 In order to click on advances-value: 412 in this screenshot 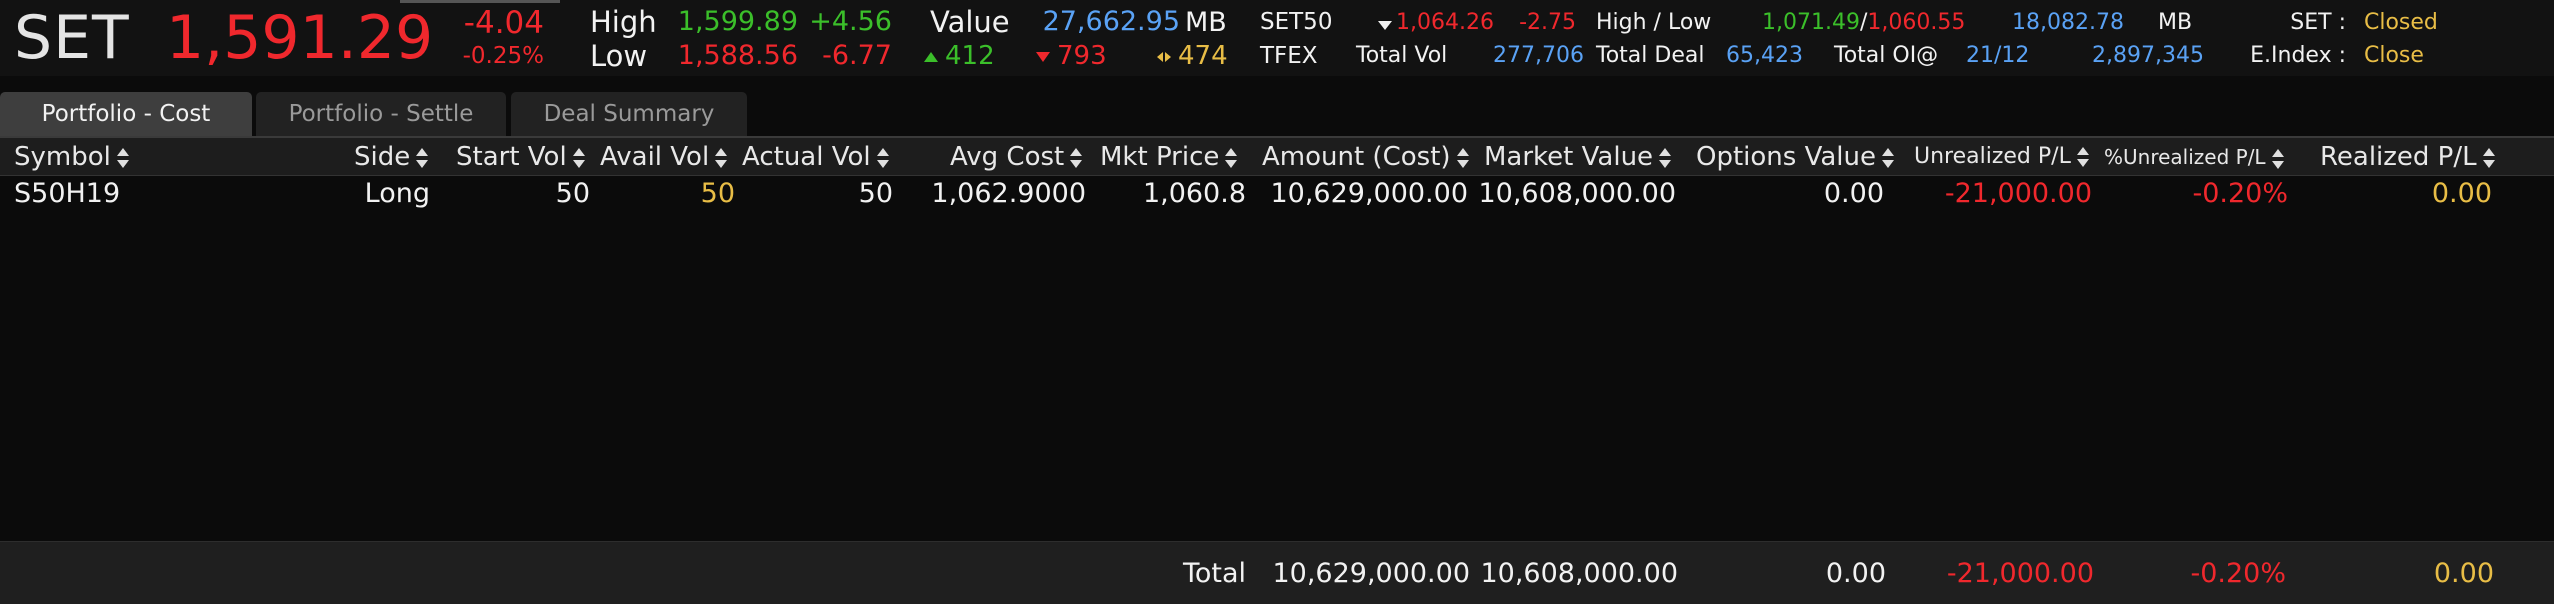, I will do `click(970, 56)`.